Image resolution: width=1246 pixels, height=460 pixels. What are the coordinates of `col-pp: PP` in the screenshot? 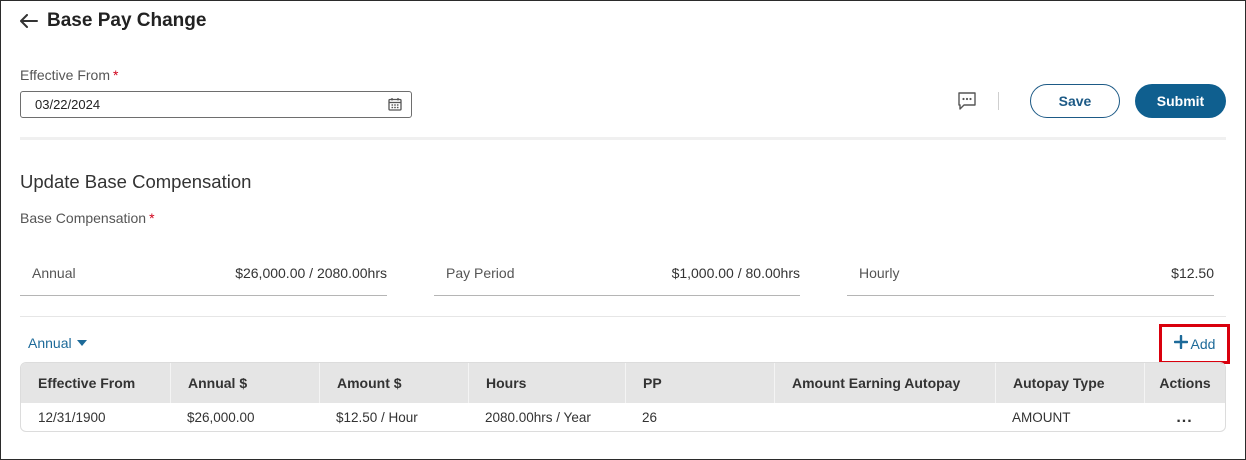 It's located at (699, 383).